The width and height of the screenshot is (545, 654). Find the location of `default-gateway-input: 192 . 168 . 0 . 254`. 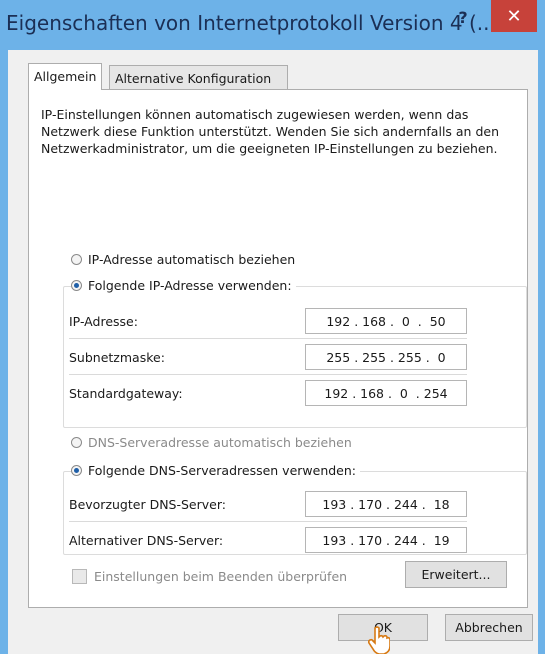

default-gateway-input: 192 . 168 . 0 . 254 is located at coordinates (386, 393).